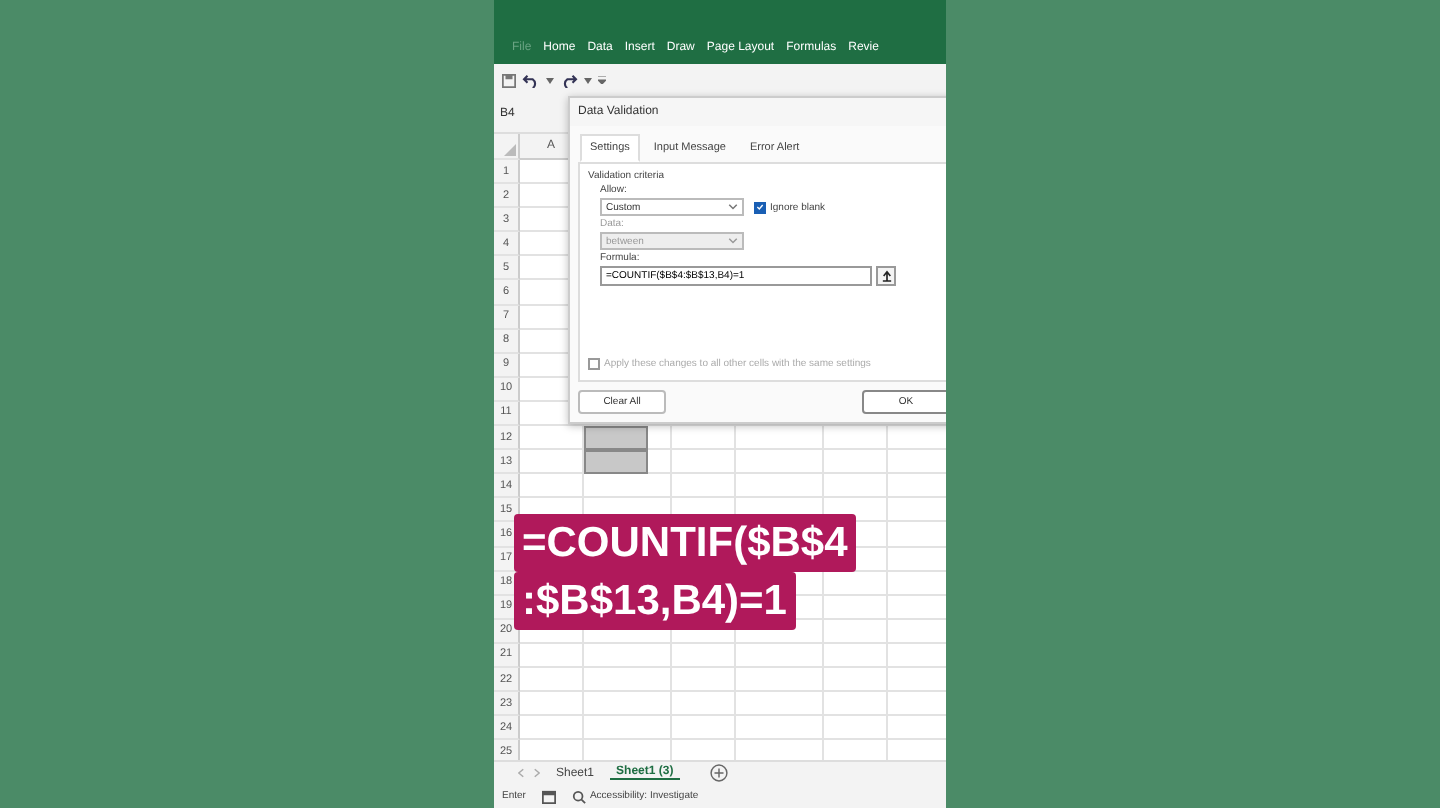 This screenshot has width=1440, height=808. Describe the element at coordinates (531, 80) in the screenshot. I see `undo-icon` at that location.